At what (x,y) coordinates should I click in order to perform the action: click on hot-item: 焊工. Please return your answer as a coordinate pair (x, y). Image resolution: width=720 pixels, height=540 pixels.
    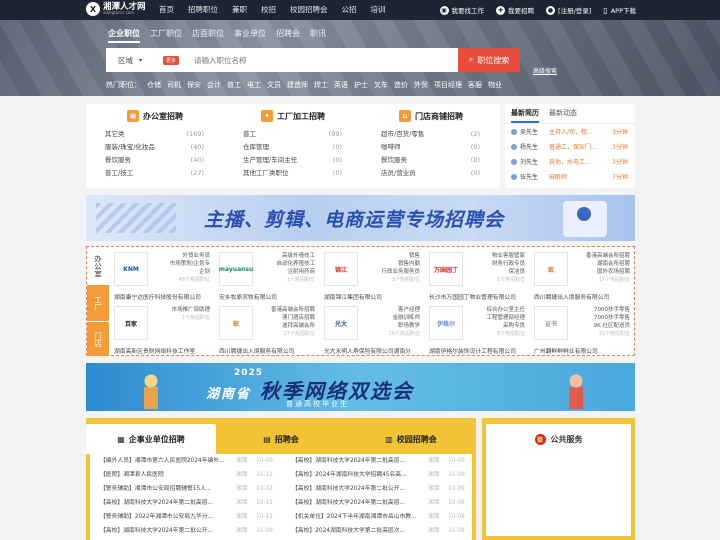
    Looking at the image, I should click on (321, 85).